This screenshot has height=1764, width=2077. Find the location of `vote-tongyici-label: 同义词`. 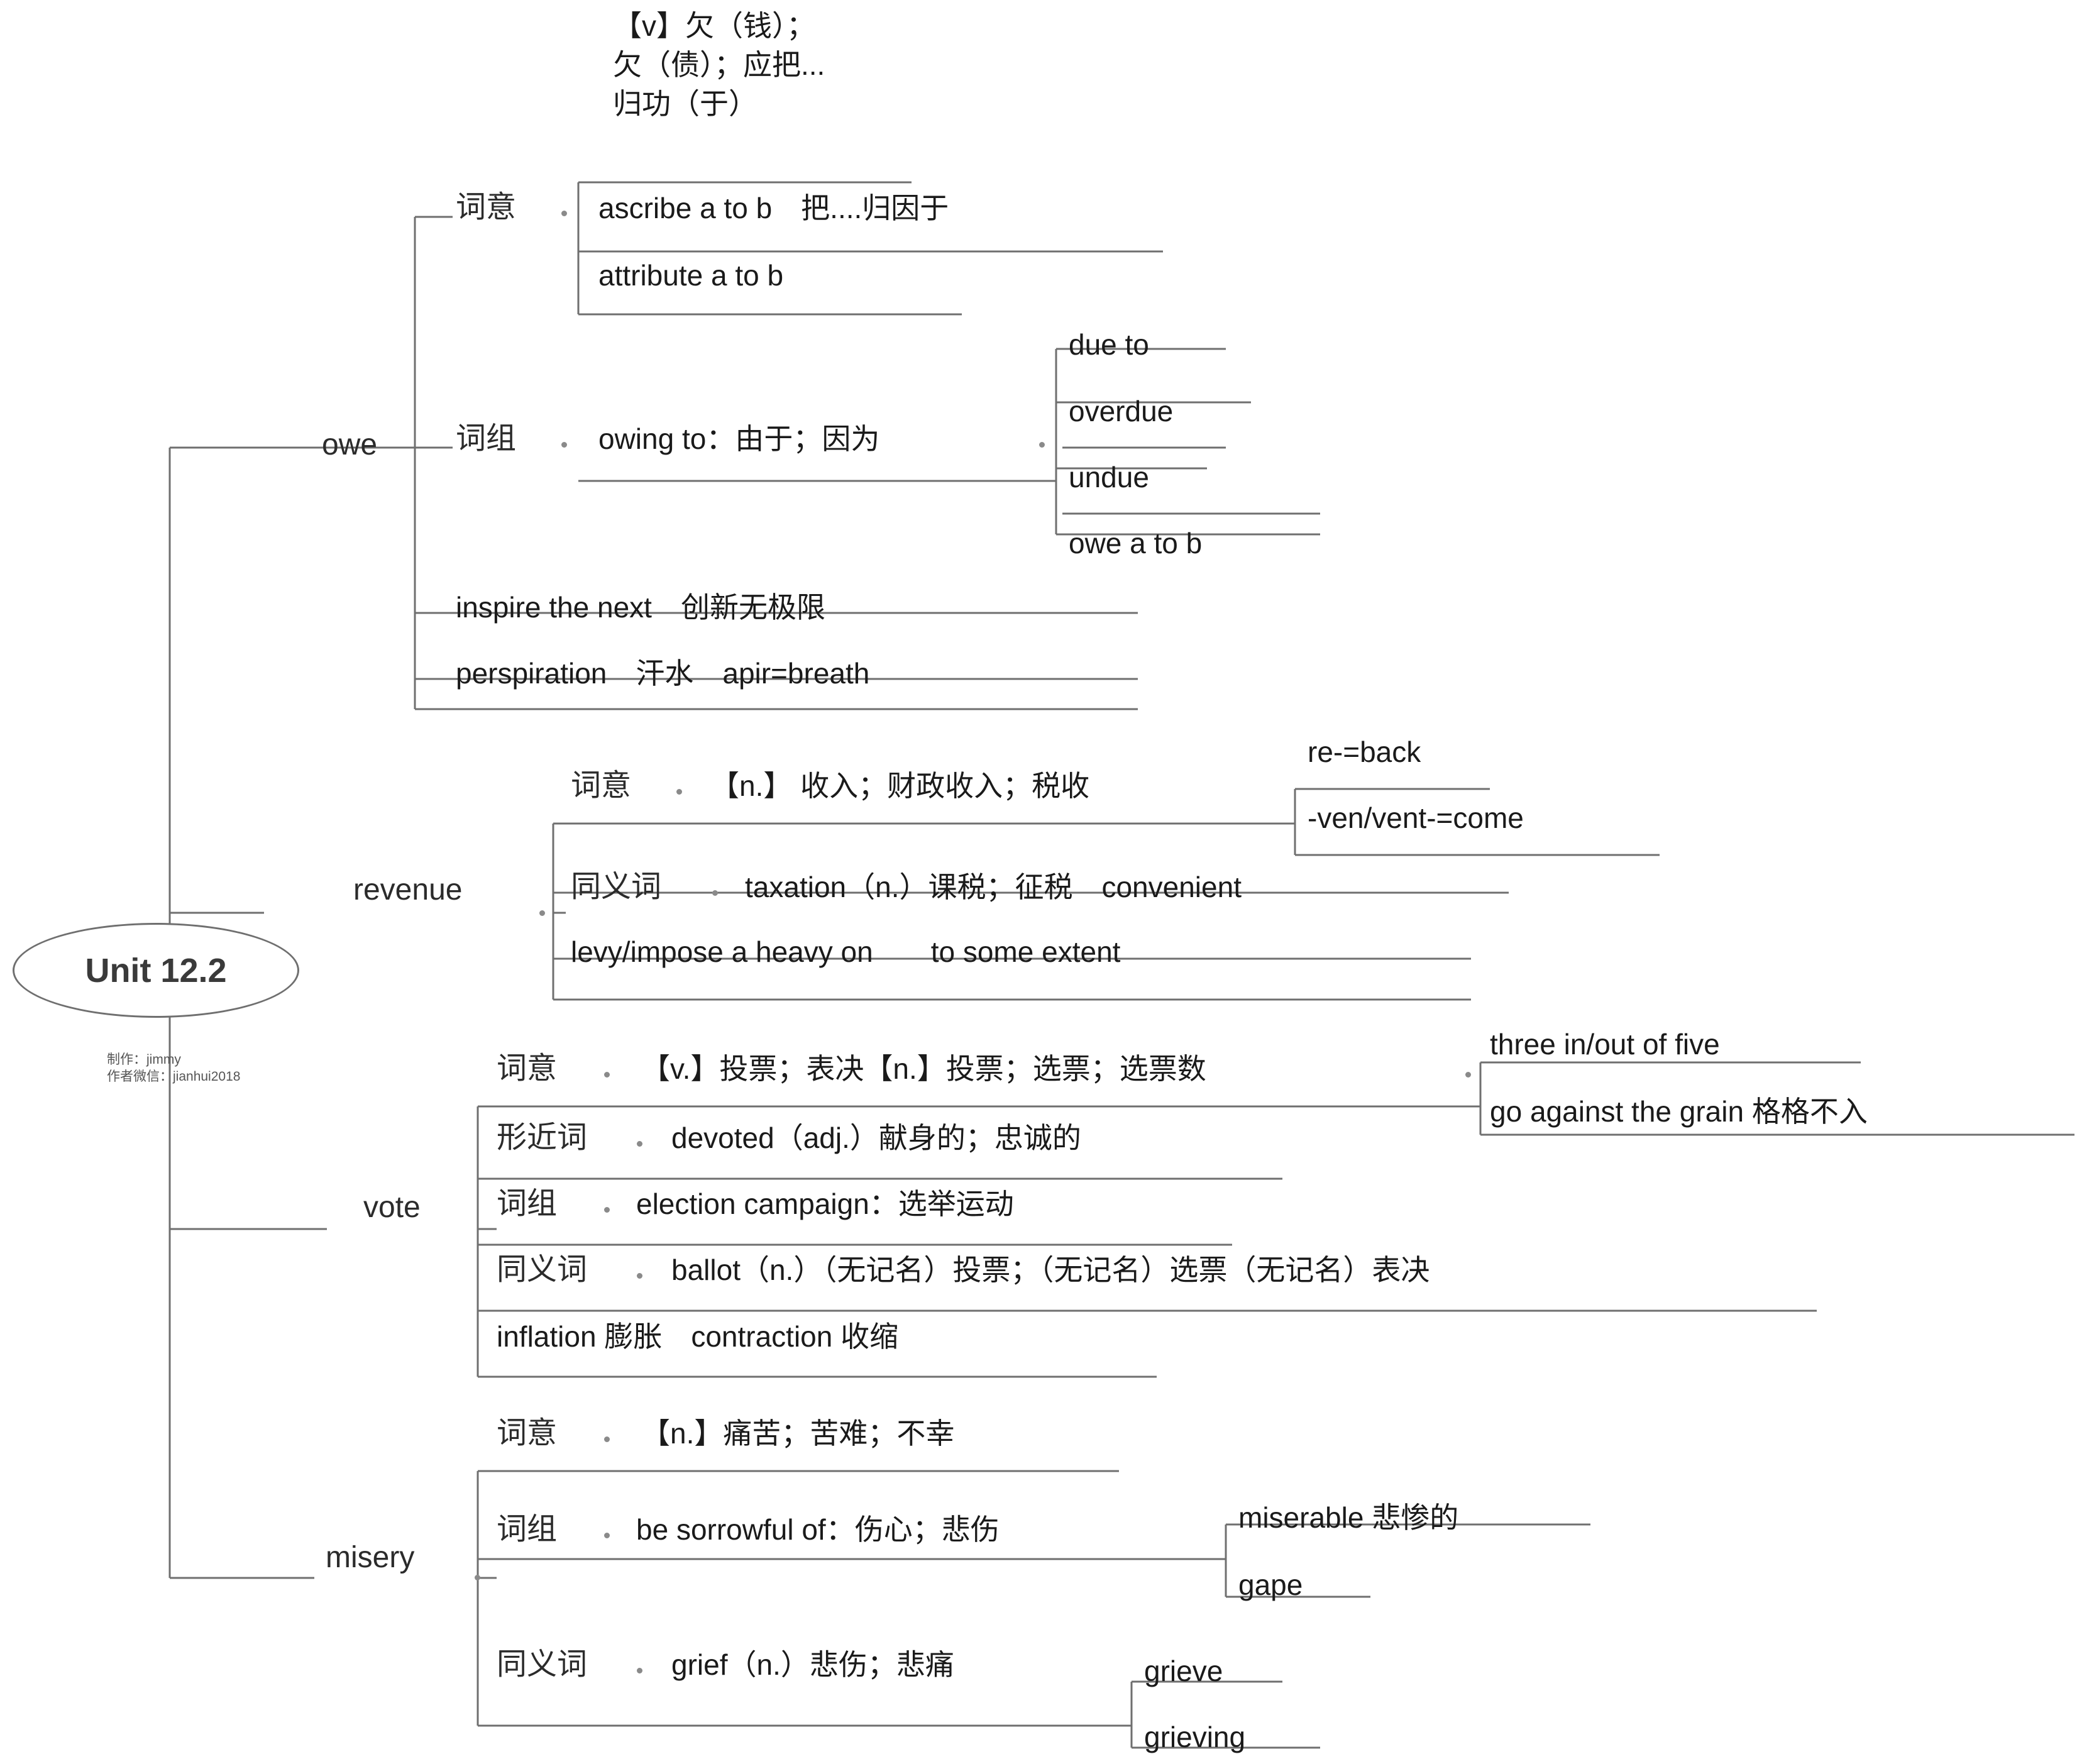

vote-tongyici-label: 同义词 is located at coordinates (542, 1269).